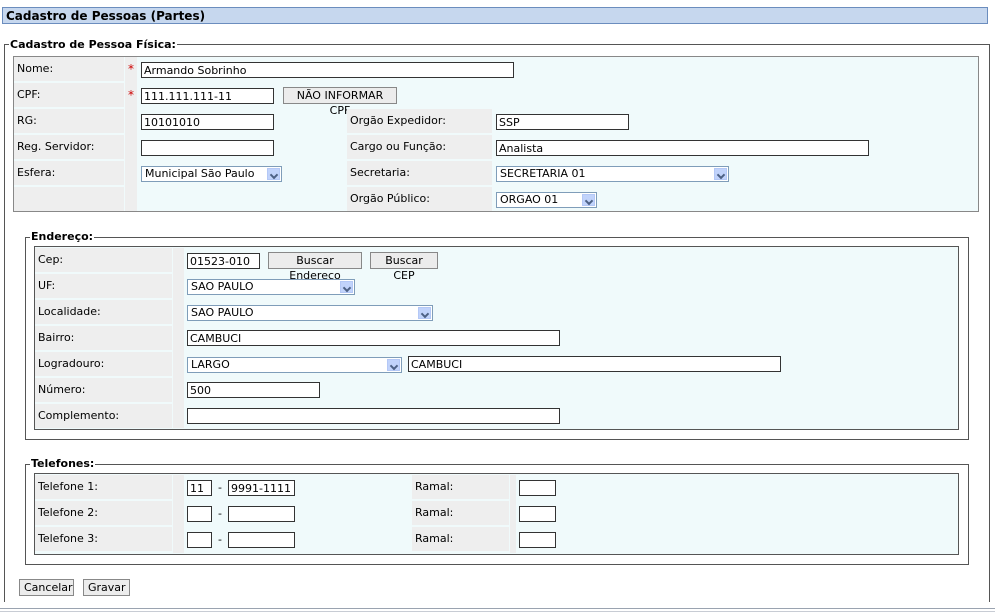 The image size is (995, 614). Describe the element at coordinates (93, 44) in the screenshot. I see `pessoa-fisica-legend: Cadastro de Pessoa Física:` at that location.